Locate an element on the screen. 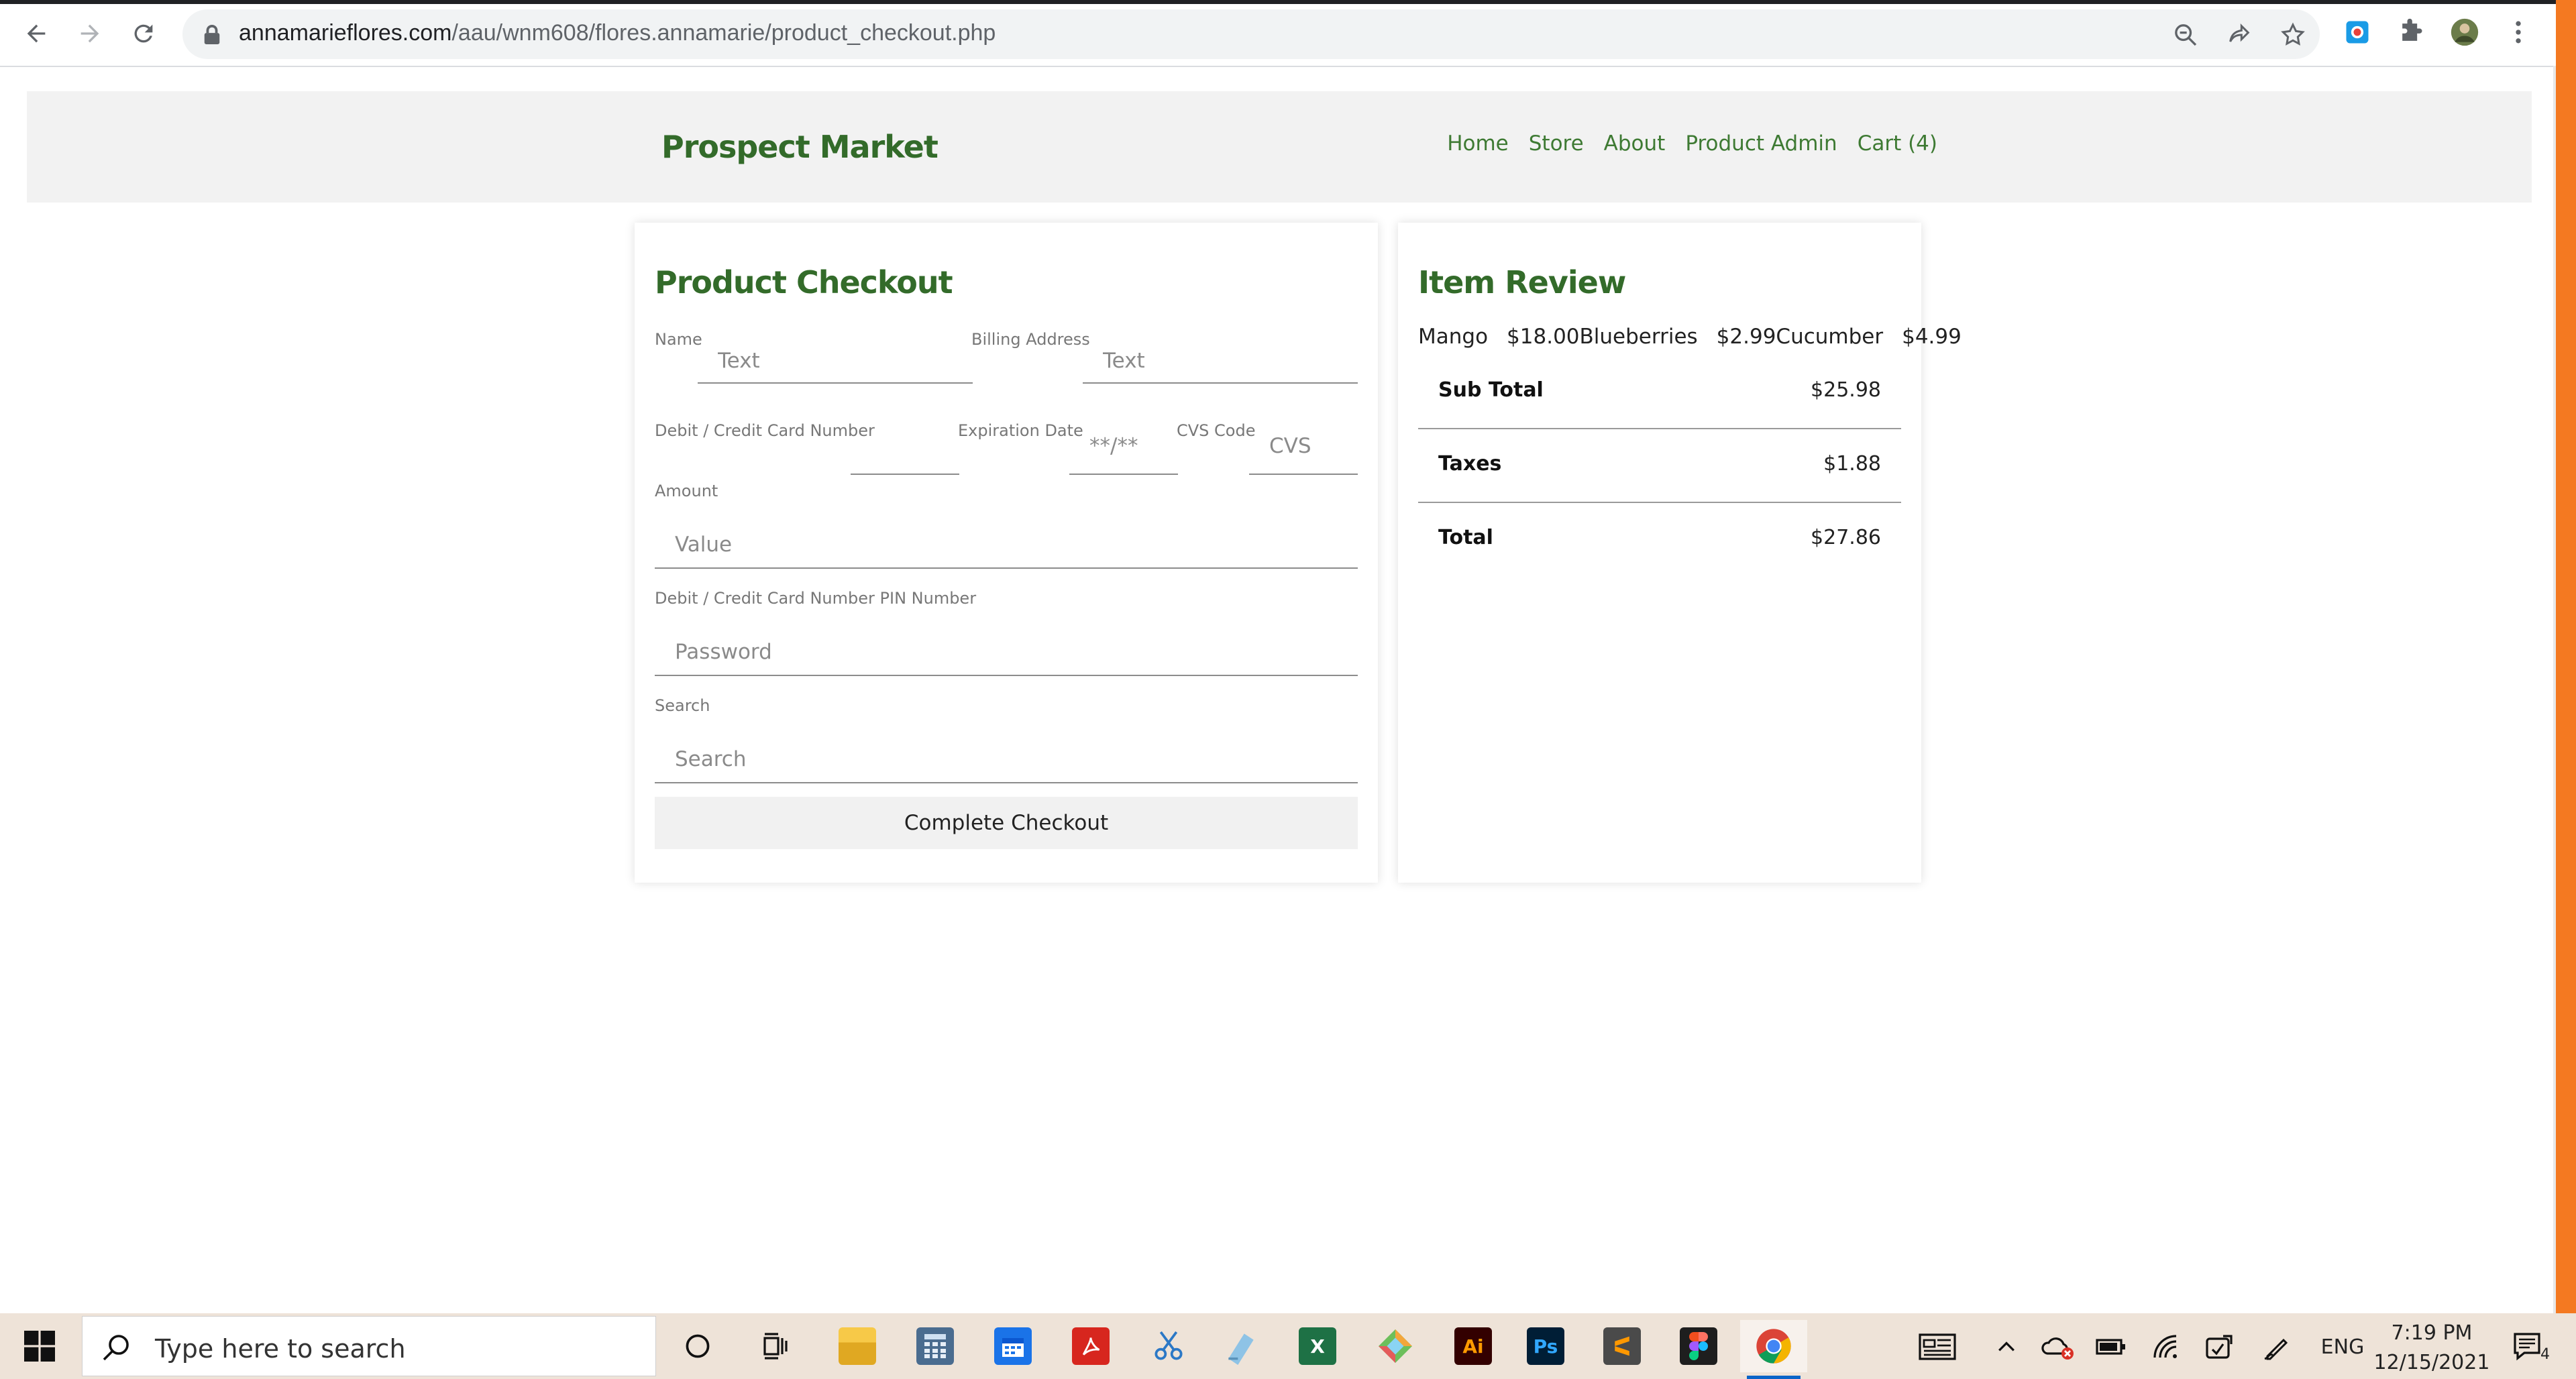 Image resolution: width=2576 pixels, height=1379 pixels. item-name: Mango is located at coordinates (1453, 337).